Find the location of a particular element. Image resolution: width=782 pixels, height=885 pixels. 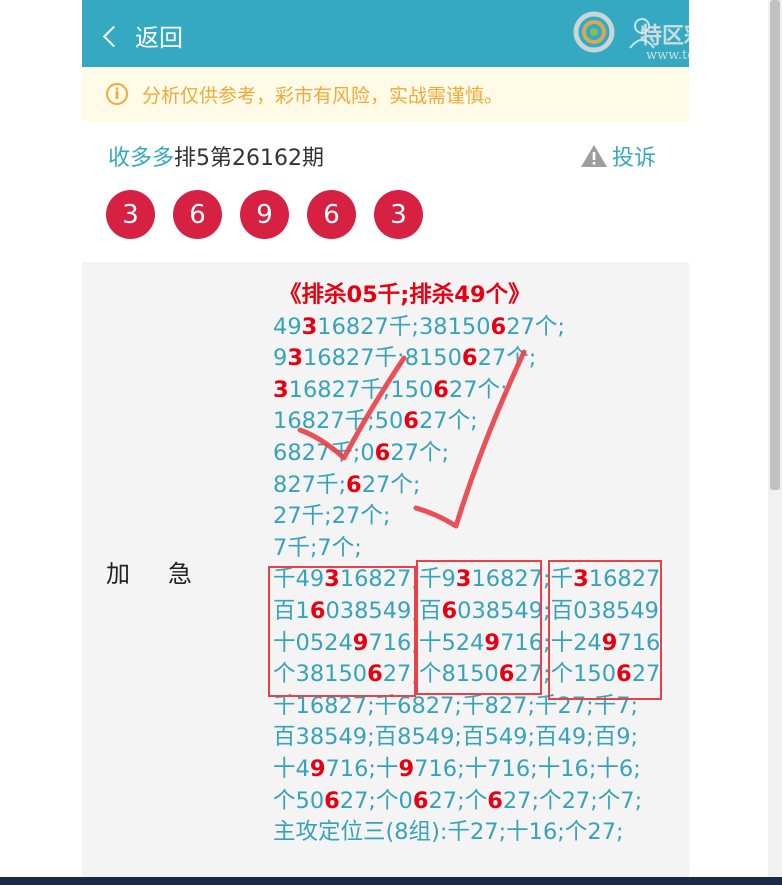

taskbar-edge is located at coordinates (391, 881).